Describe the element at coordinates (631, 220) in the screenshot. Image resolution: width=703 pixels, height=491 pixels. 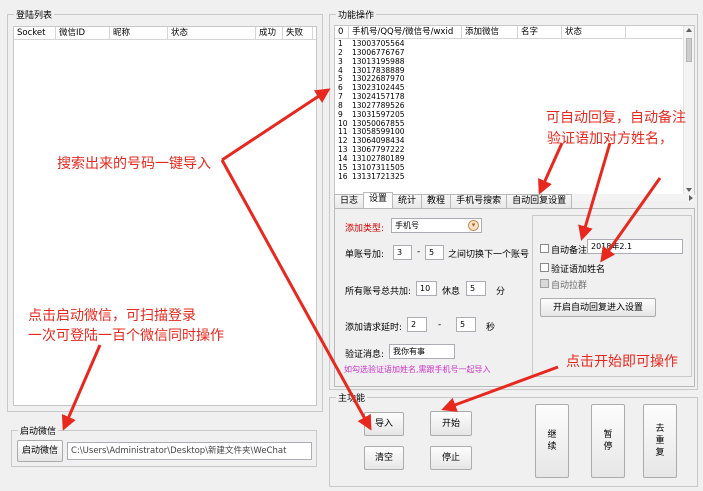
I see `arrow-to-verify-name` at that location.